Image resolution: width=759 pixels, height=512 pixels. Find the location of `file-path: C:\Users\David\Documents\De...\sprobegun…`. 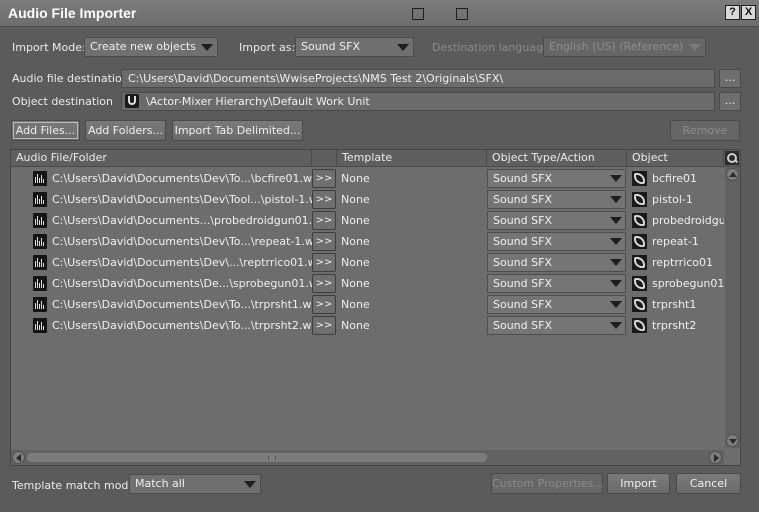

file-path: C:\Users\David\Documents\De...\sprobegun… is located at coordinates (192, 283).